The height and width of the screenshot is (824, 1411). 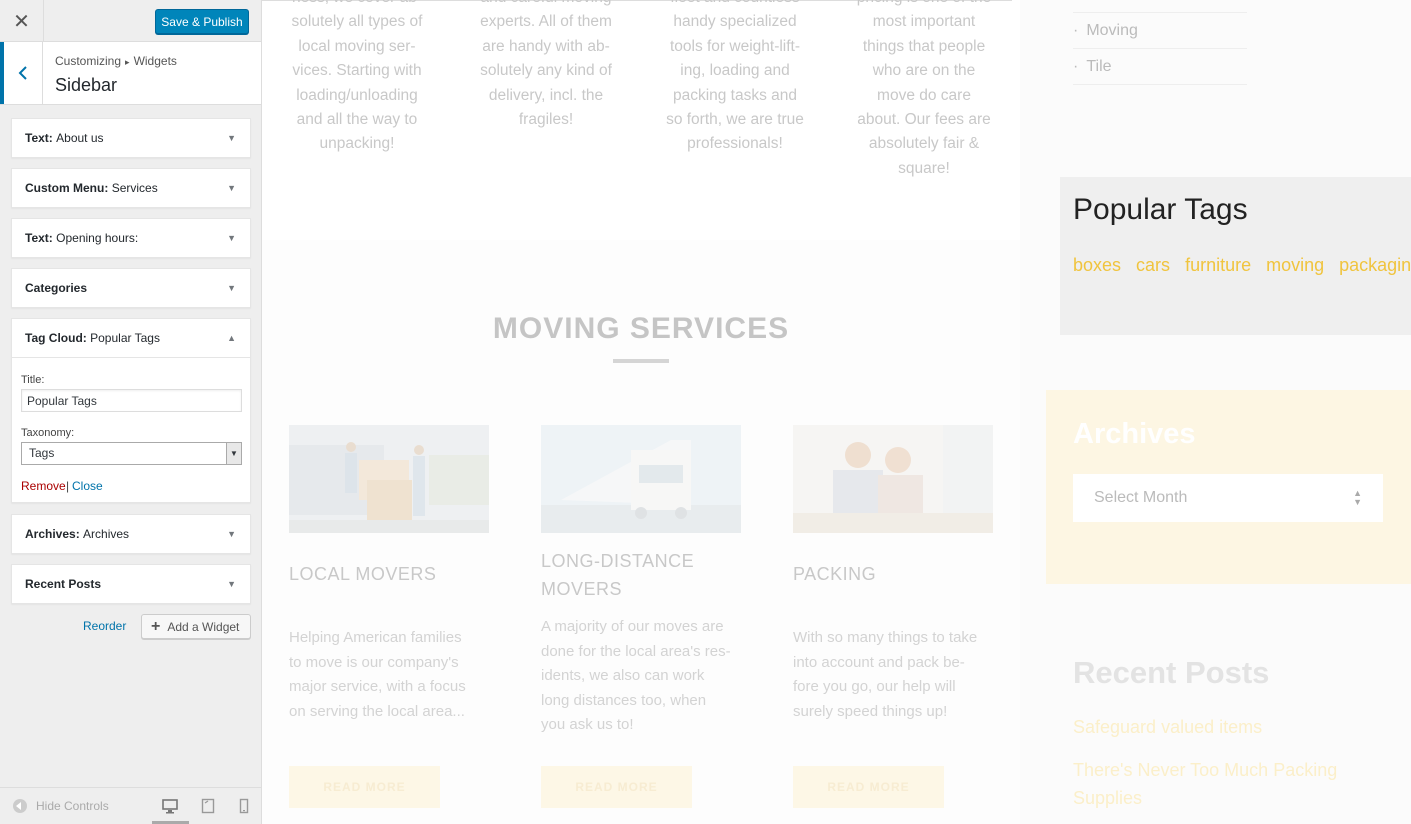 I want to click on tag-list: boxes cars furniture moving packaging, so click(x=1242, y=265).